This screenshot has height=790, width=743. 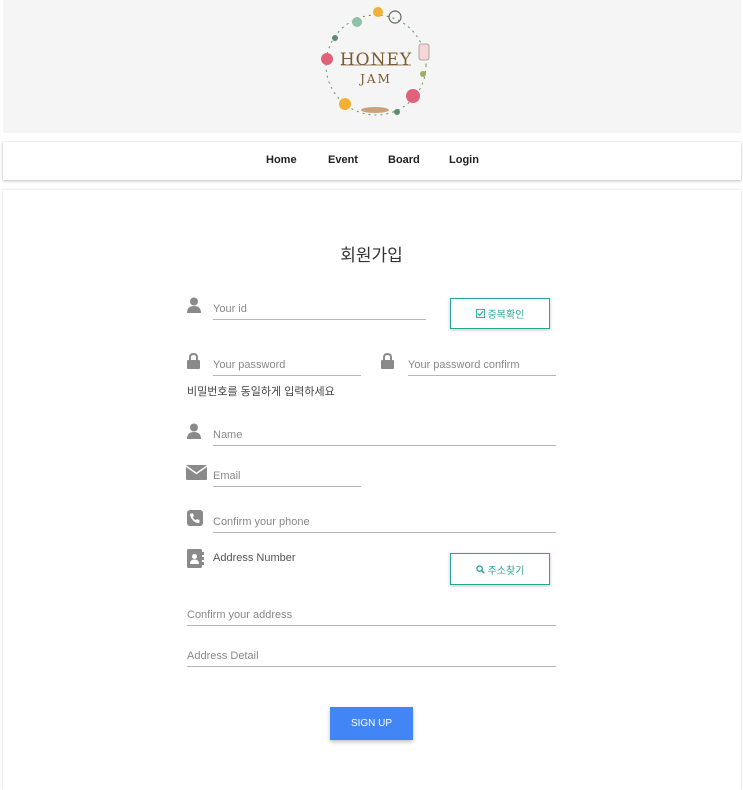 I want to click on password-confirm-input, so click(x=482, y=366).